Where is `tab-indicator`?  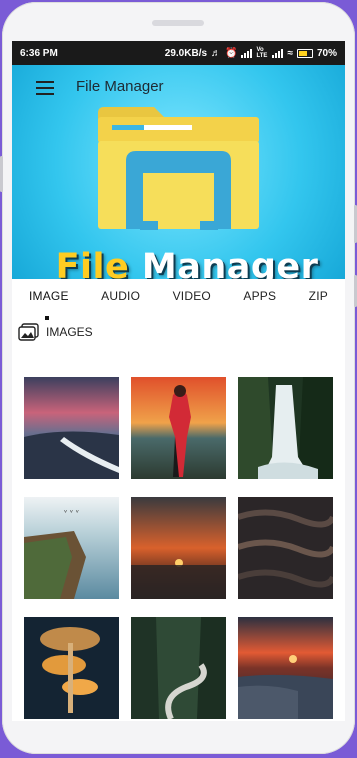
tab-indicator is located at coordinates (47, 318).